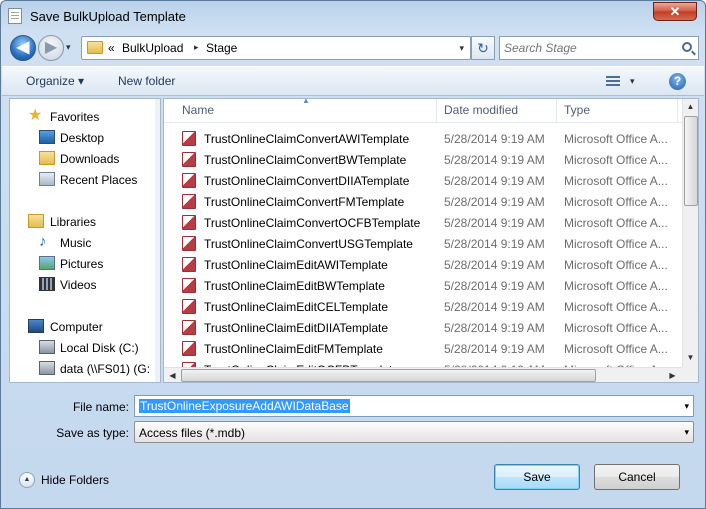  I want to click on organize-button: Organize ▾, so click(55, 81).